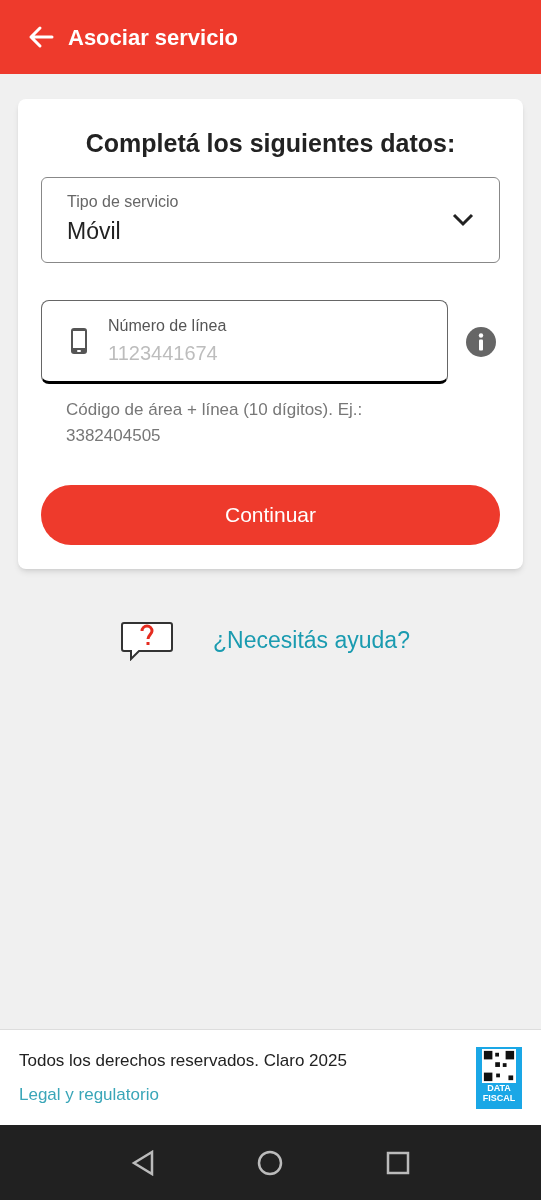 Image resolution: width=541 pixels, height=1200 pixels. I want to click on copyright-text: Todos los derechos reservados. Claro 2025, so click(183, 1061).